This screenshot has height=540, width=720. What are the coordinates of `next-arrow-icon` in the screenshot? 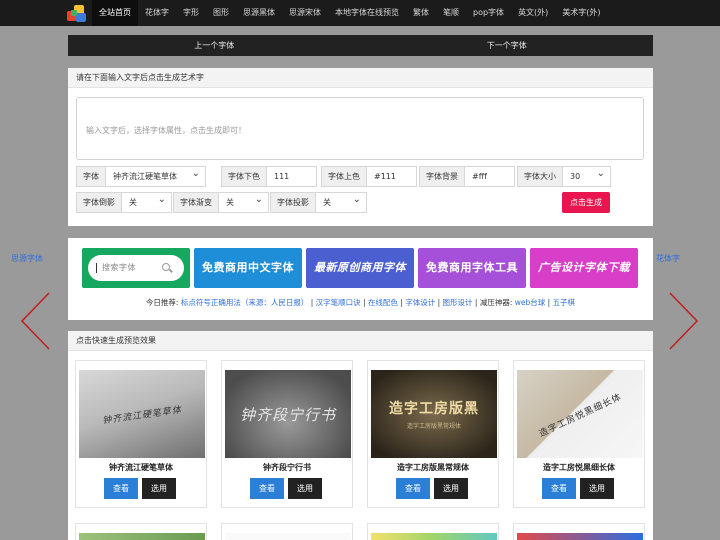 It's located at (684, 321).